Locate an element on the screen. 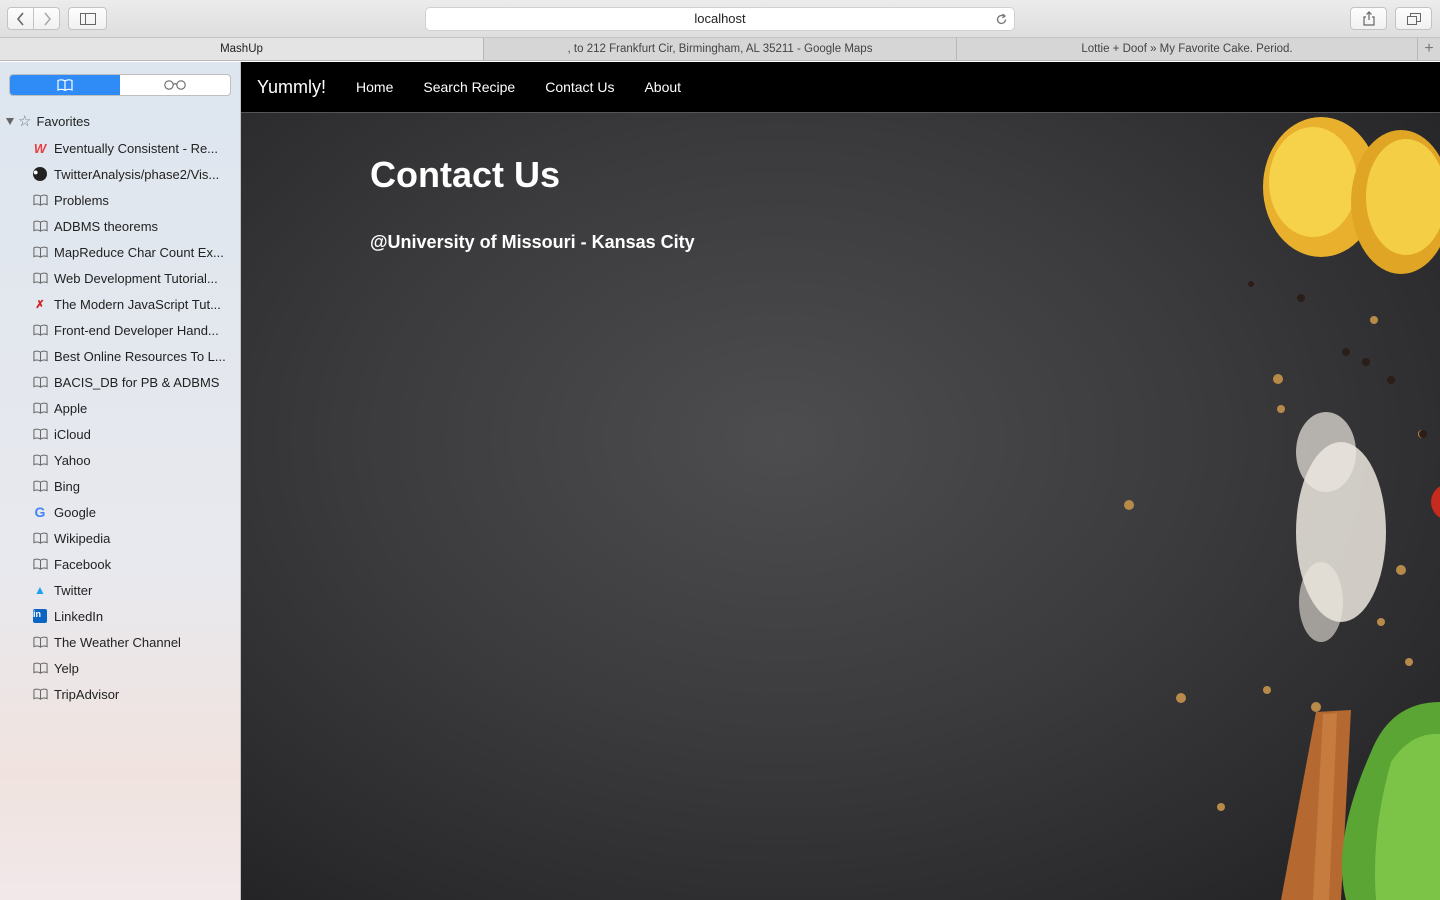 The height and width of the screenshot is (900, 1440). bookmark-label: Twitter is located at coordinates (73, 590).